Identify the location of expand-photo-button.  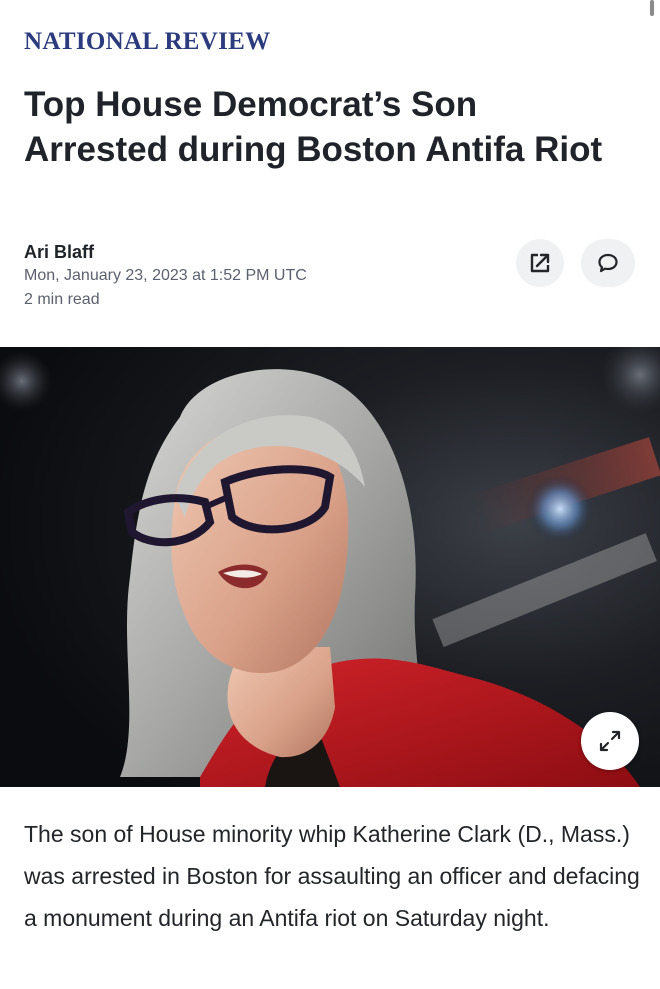
(610, 741).